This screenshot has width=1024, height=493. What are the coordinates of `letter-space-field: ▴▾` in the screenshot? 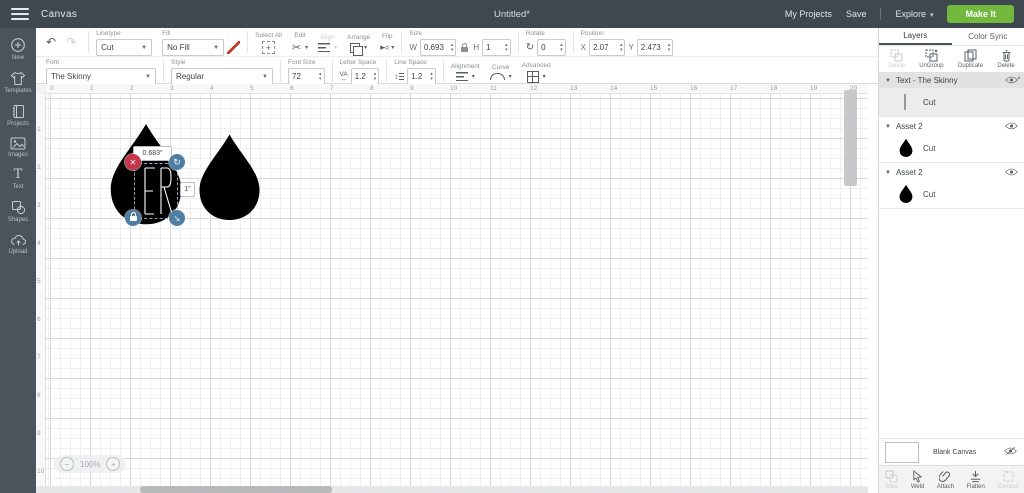 It's located at (365, 76).